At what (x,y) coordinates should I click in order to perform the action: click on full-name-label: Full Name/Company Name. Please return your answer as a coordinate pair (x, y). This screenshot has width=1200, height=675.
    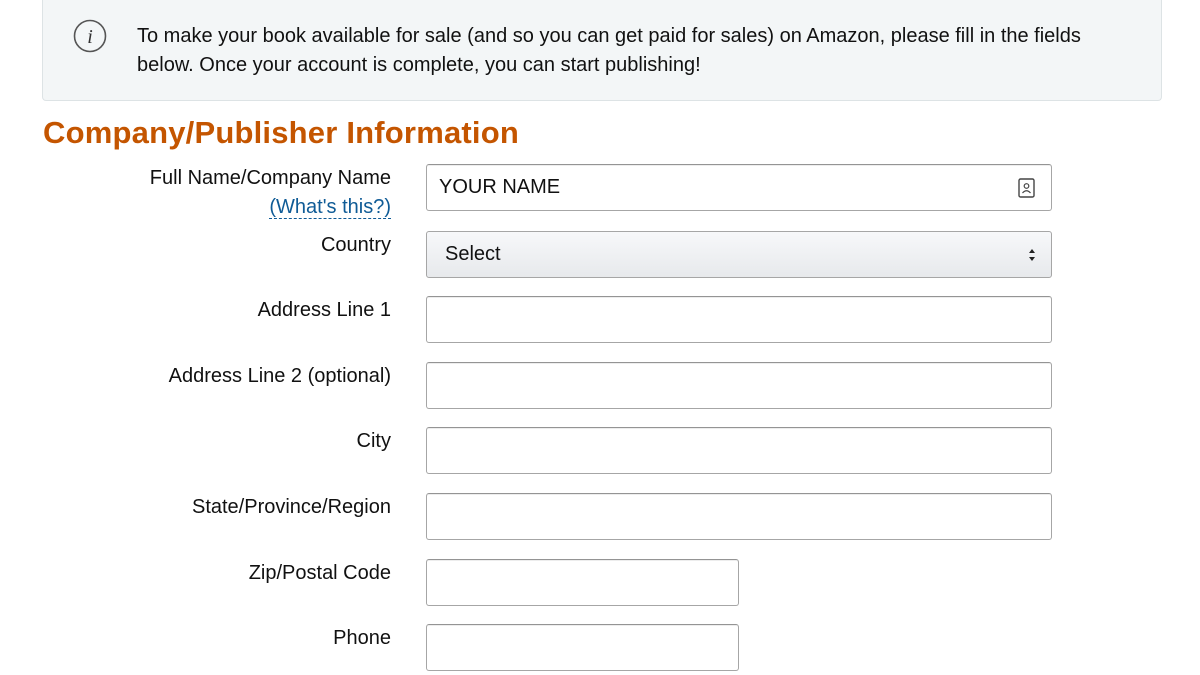
    Looking at the image, I should click on (270, 178).